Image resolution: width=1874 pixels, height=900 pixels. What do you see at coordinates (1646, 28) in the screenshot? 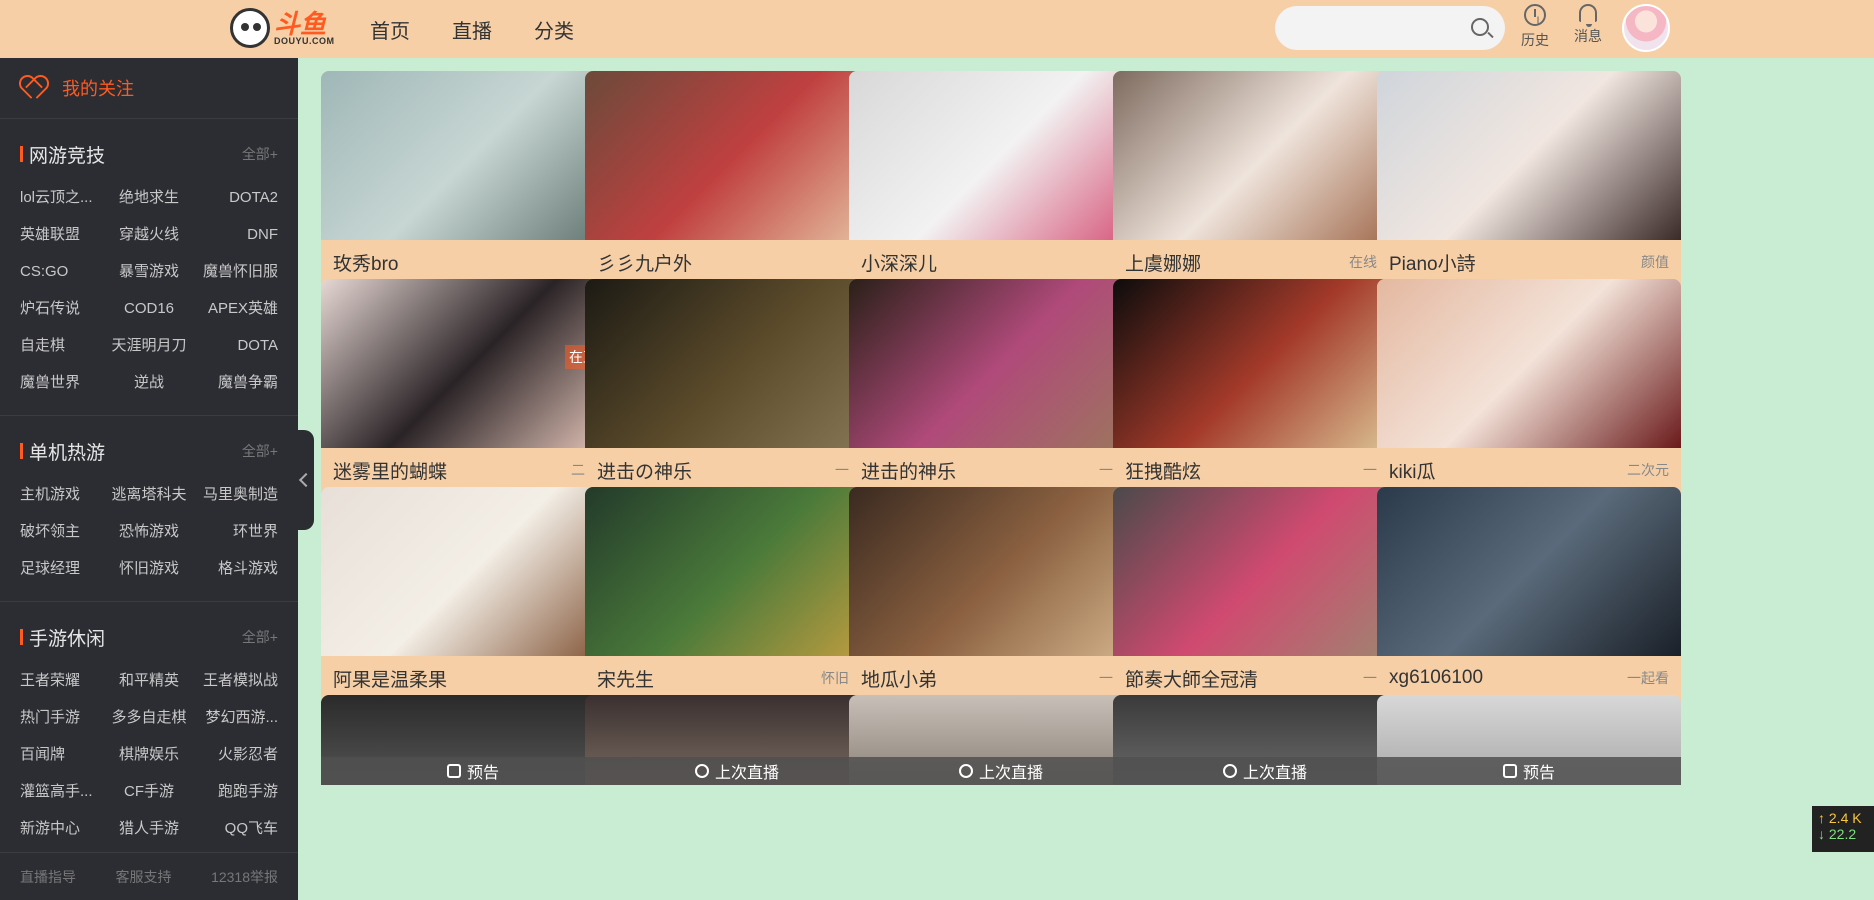
I see `user-avatar` at bounding box center [1646, 28].